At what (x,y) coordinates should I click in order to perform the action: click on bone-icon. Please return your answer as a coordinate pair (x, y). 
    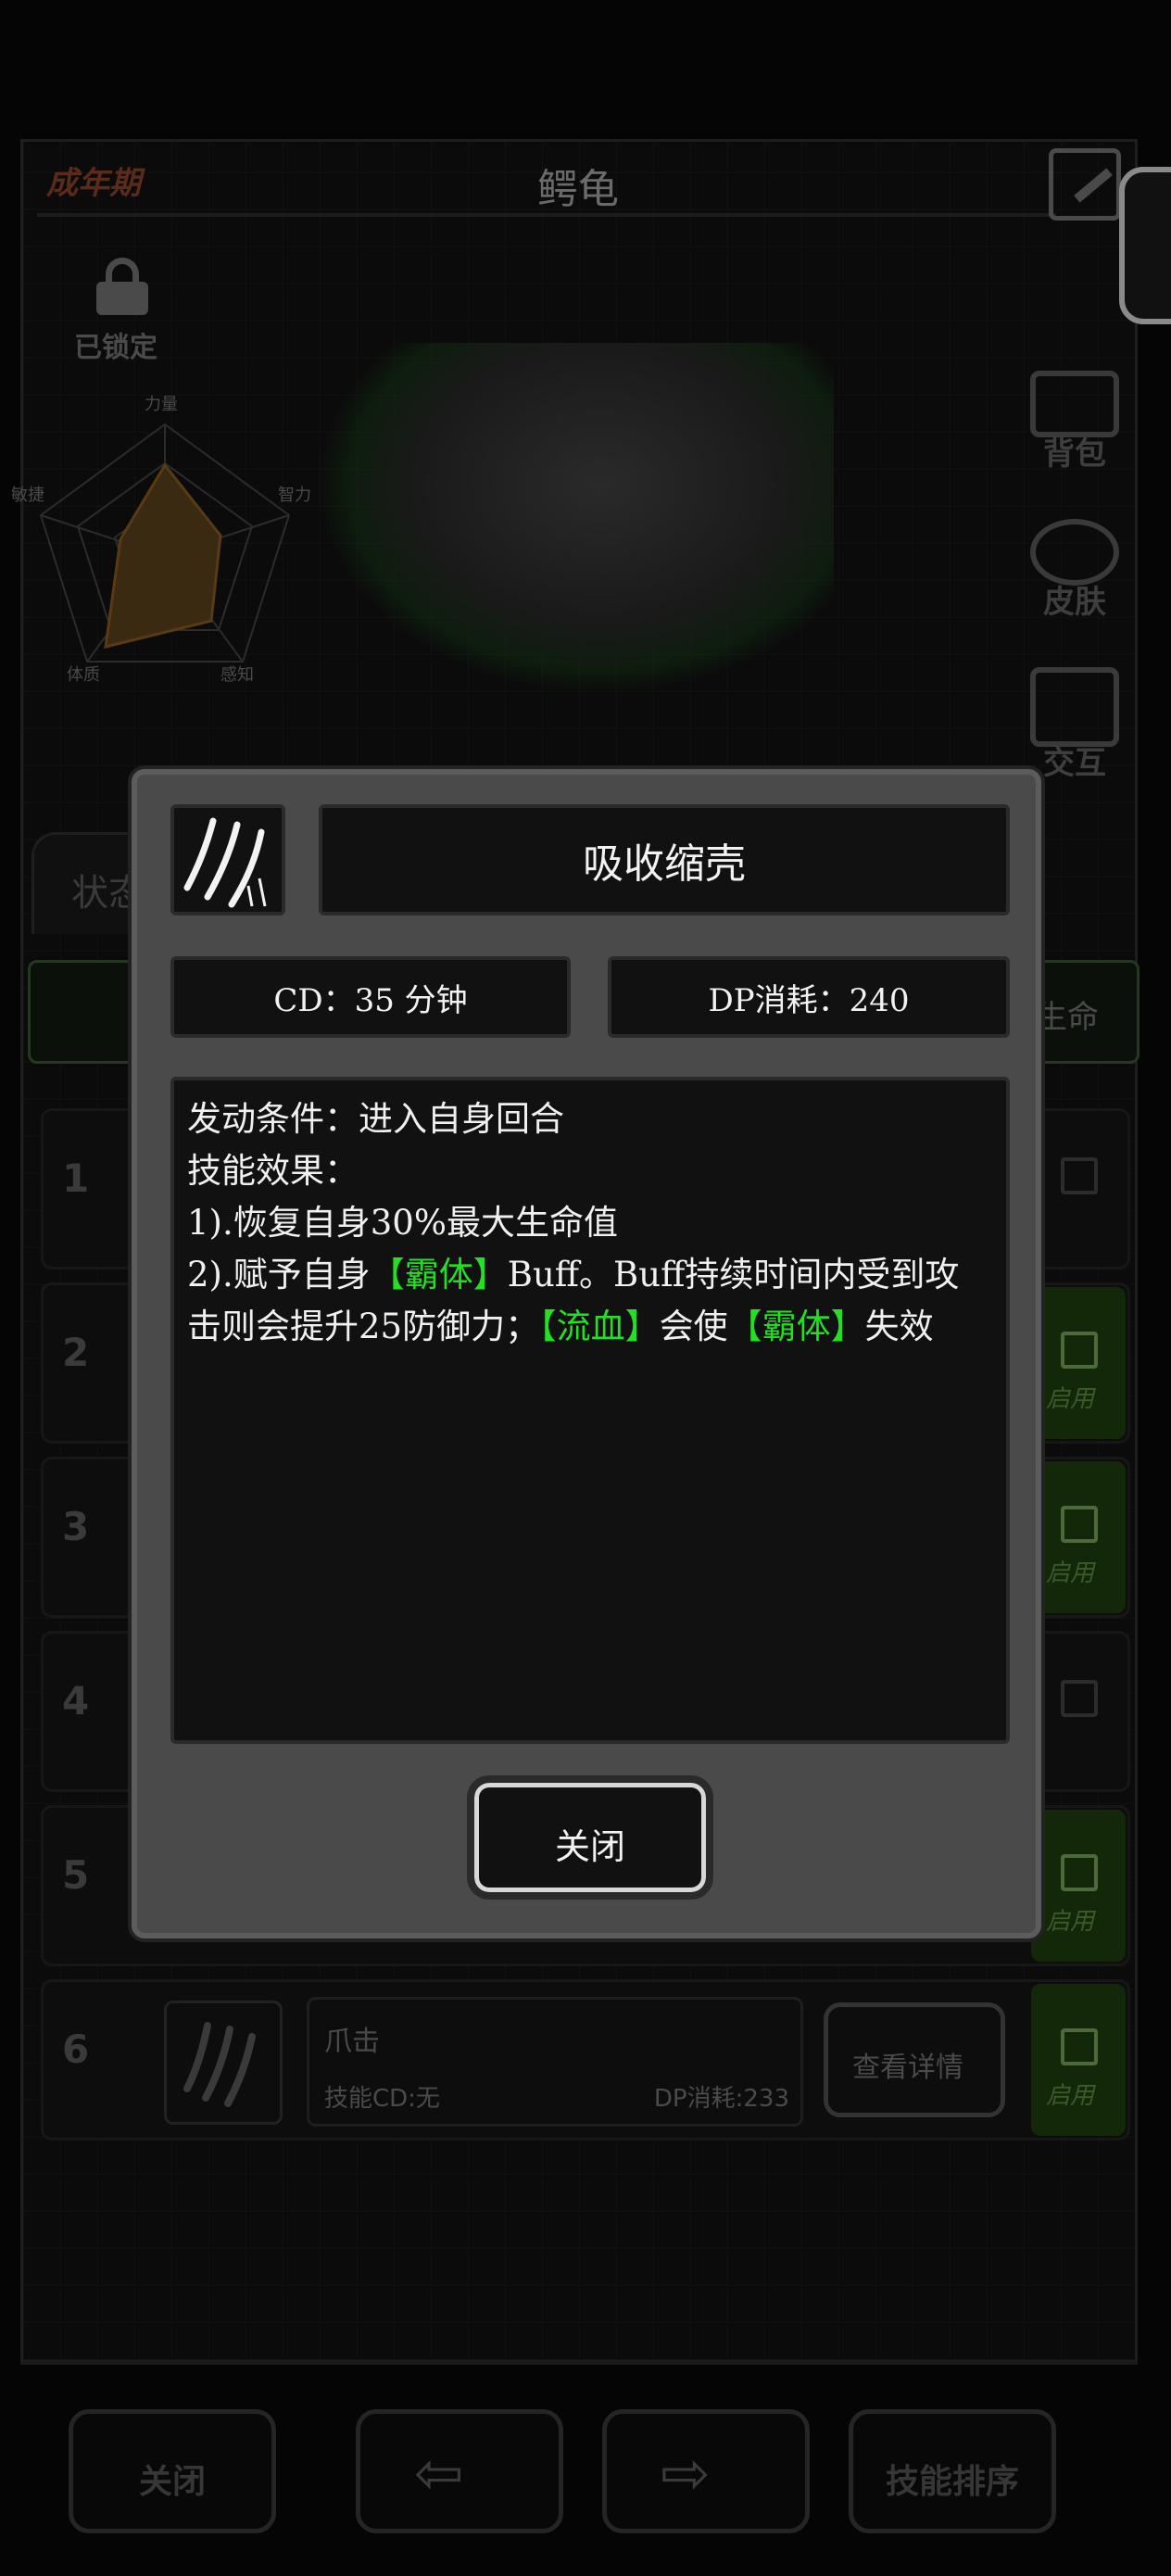
    Looking at the image, I should click on (1074, 707).